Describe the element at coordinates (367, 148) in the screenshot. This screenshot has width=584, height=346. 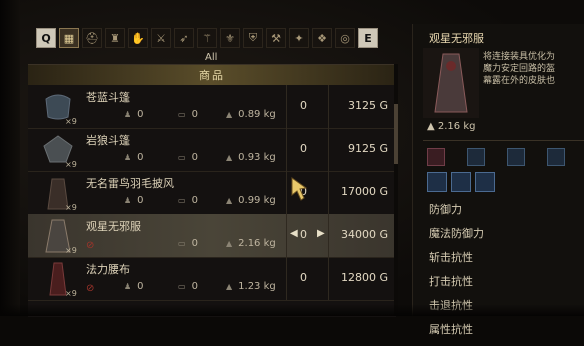
I see `item-price: 9125 G` at that location.